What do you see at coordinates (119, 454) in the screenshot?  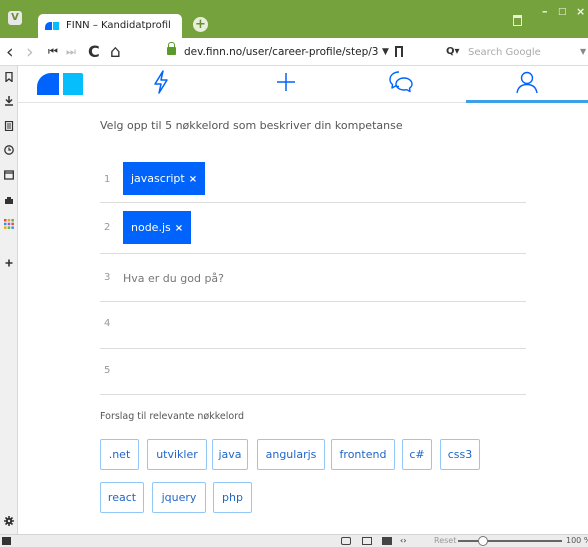 I see `suggestion-net: .net` at bounding box center [119, 454].